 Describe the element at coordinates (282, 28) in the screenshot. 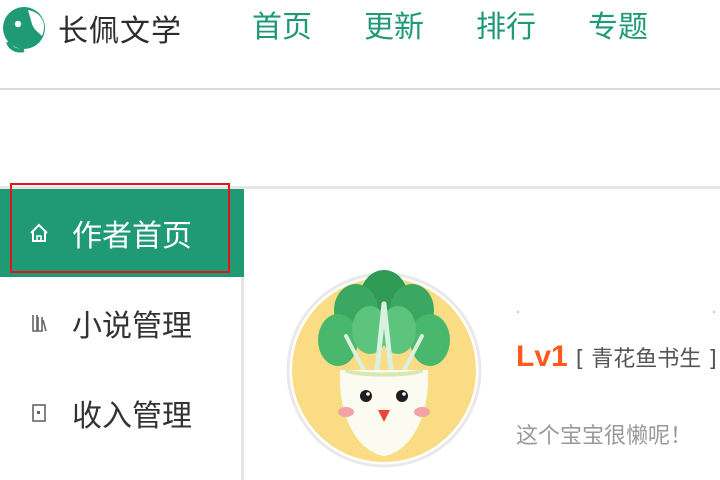

I see `nav-home: 首页` at that location.